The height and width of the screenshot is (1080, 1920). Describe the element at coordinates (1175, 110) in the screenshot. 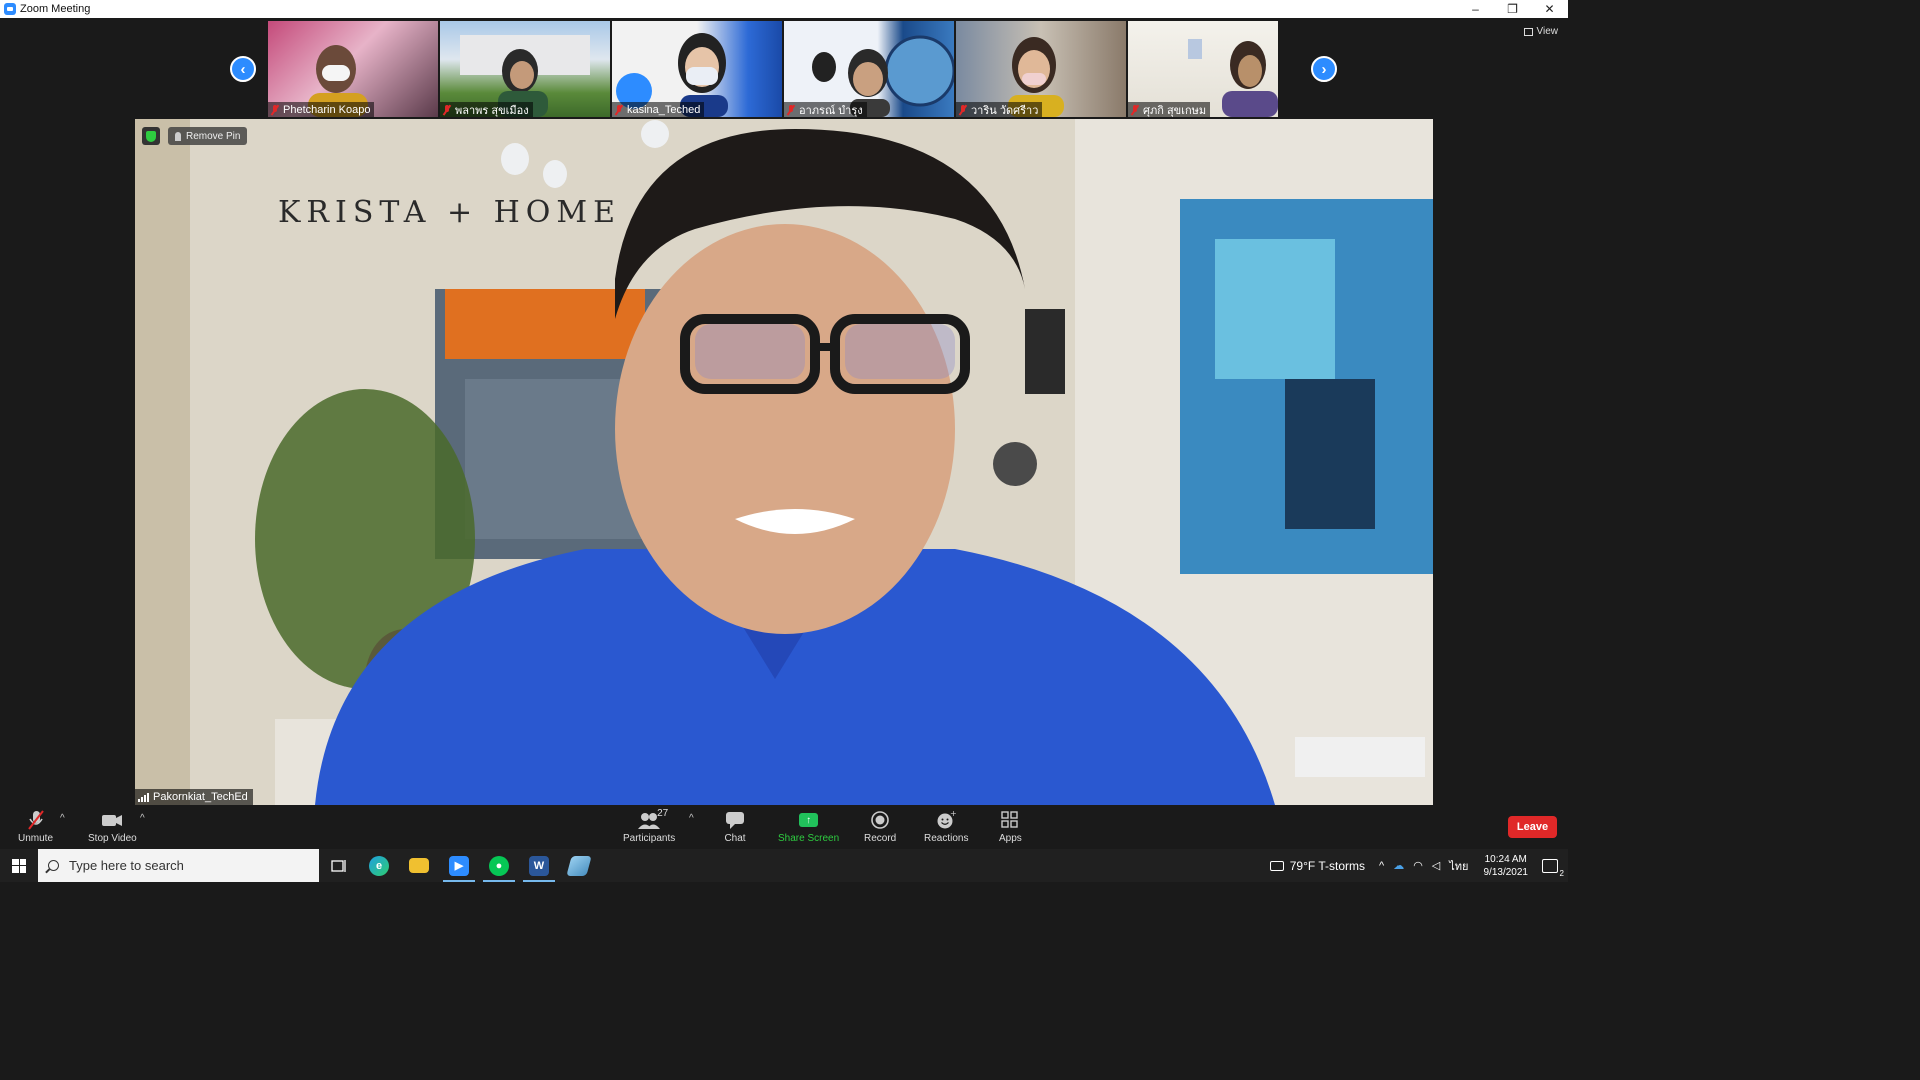

I see `participant-name: ศุภกิ สุขเกษม` at that location.